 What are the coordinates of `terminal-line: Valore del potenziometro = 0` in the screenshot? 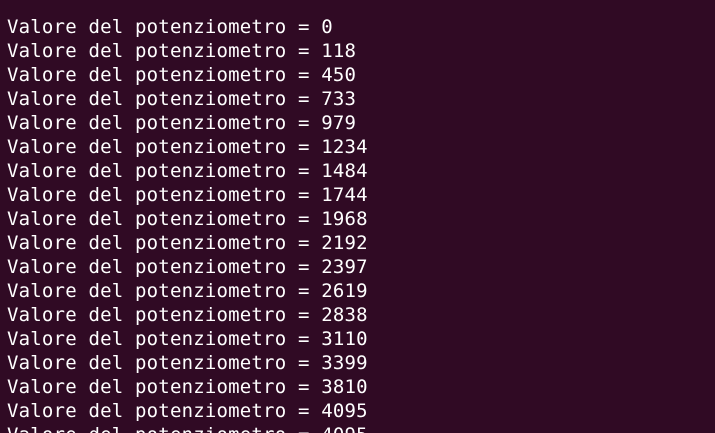 It's located at (170, 27).